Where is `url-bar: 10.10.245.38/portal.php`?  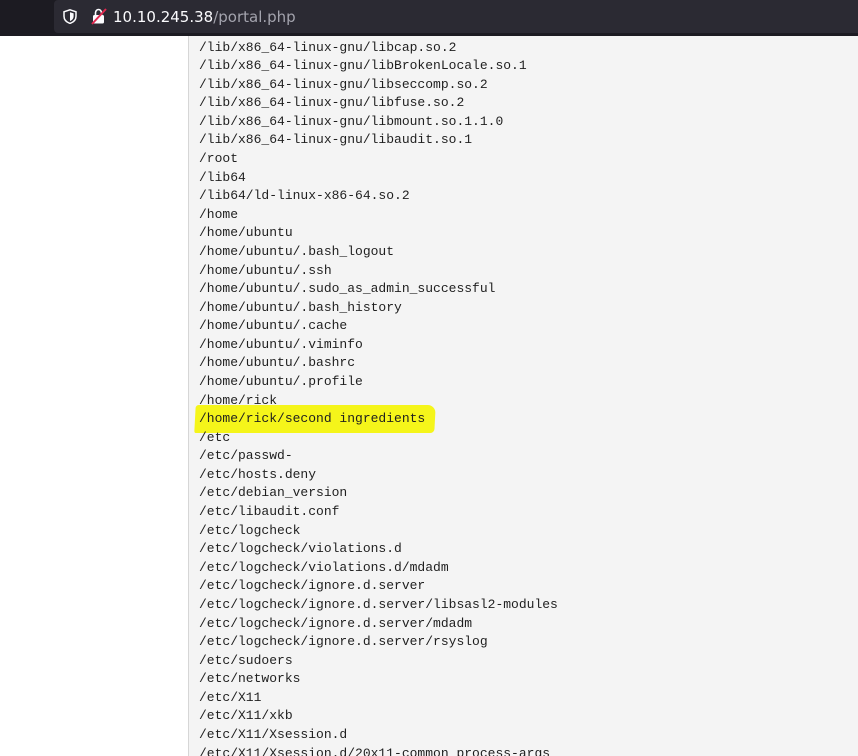
url-bar: 10.10.245.38/portal.php is located at coordinates (456, 16).